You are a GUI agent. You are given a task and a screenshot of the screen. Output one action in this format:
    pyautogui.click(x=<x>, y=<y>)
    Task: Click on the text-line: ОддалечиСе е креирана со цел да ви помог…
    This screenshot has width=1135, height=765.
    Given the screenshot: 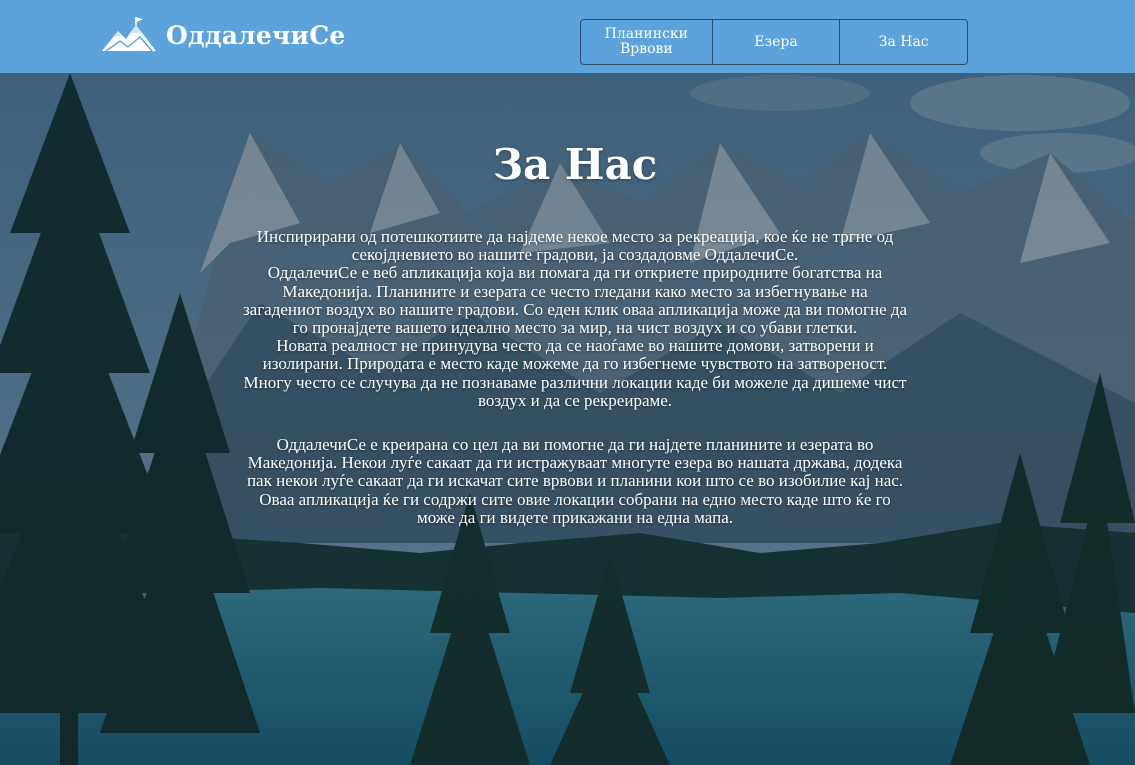 What is the action you would take?
    pyautogui.click(x=575, y=445)
    